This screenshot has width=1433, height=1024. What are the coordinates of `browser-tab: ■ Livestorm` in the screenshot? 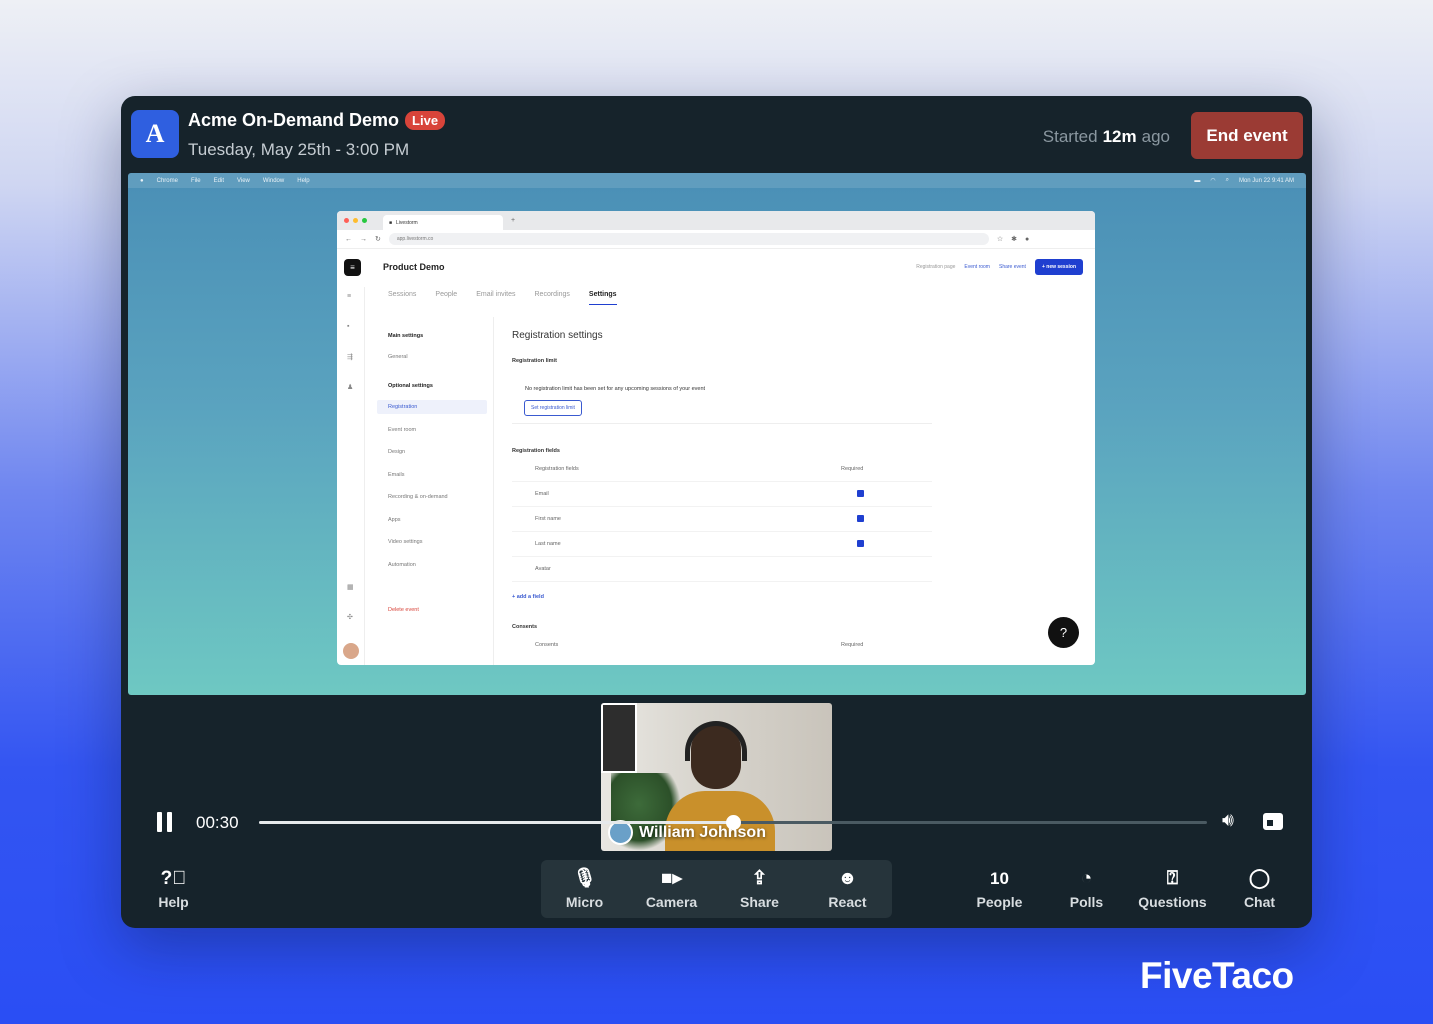 It's located at (443, 222).